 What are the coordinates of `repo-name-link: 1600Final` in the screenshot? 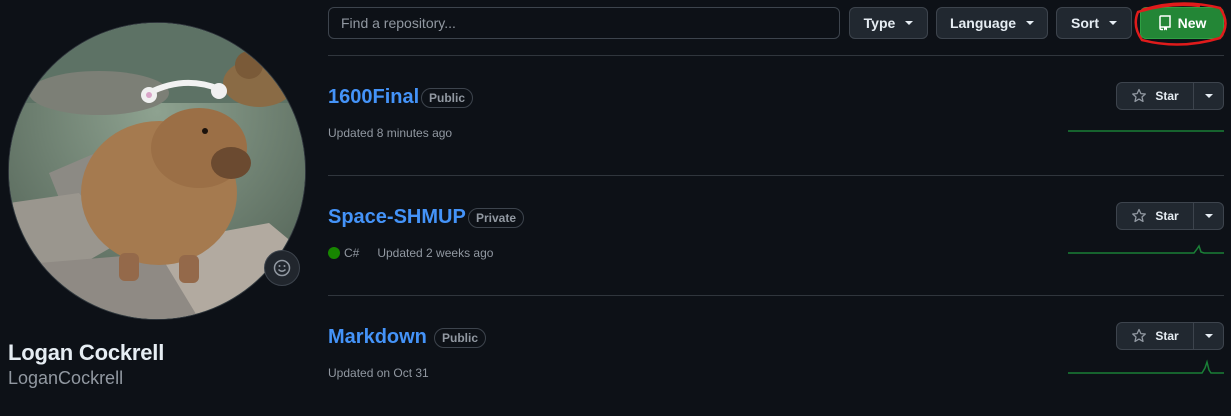 It's located at (373, 97).